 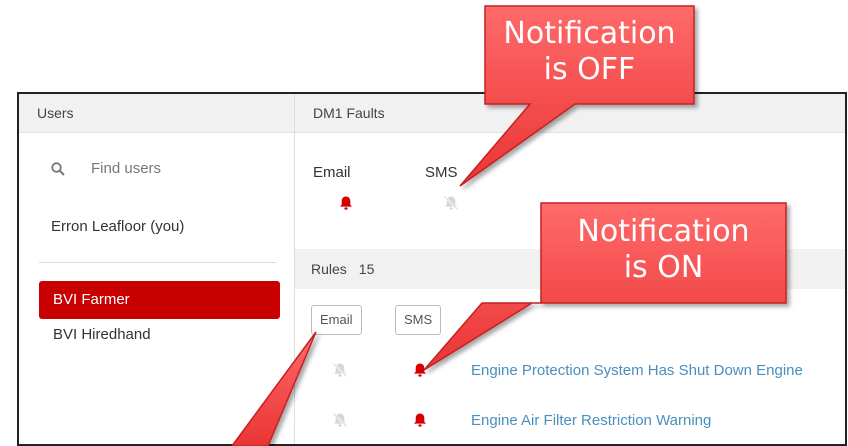 I want to click on rules-sms-chip: SMS, so click(x=418, y=320).